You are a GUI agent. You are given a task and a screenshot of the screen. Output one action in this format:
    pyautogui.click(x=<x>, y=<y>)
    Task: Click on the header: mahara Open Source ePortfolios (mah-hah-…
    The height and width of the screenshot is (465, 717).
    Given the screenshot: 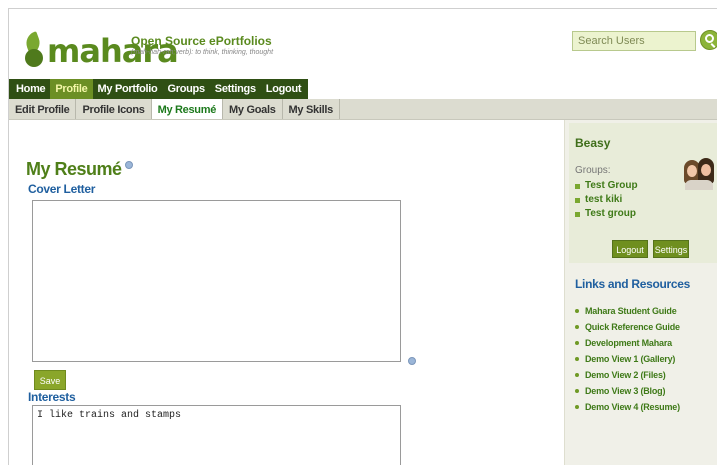 What is the action you would take?
    pyautogui.click(x=363, y=44)
    